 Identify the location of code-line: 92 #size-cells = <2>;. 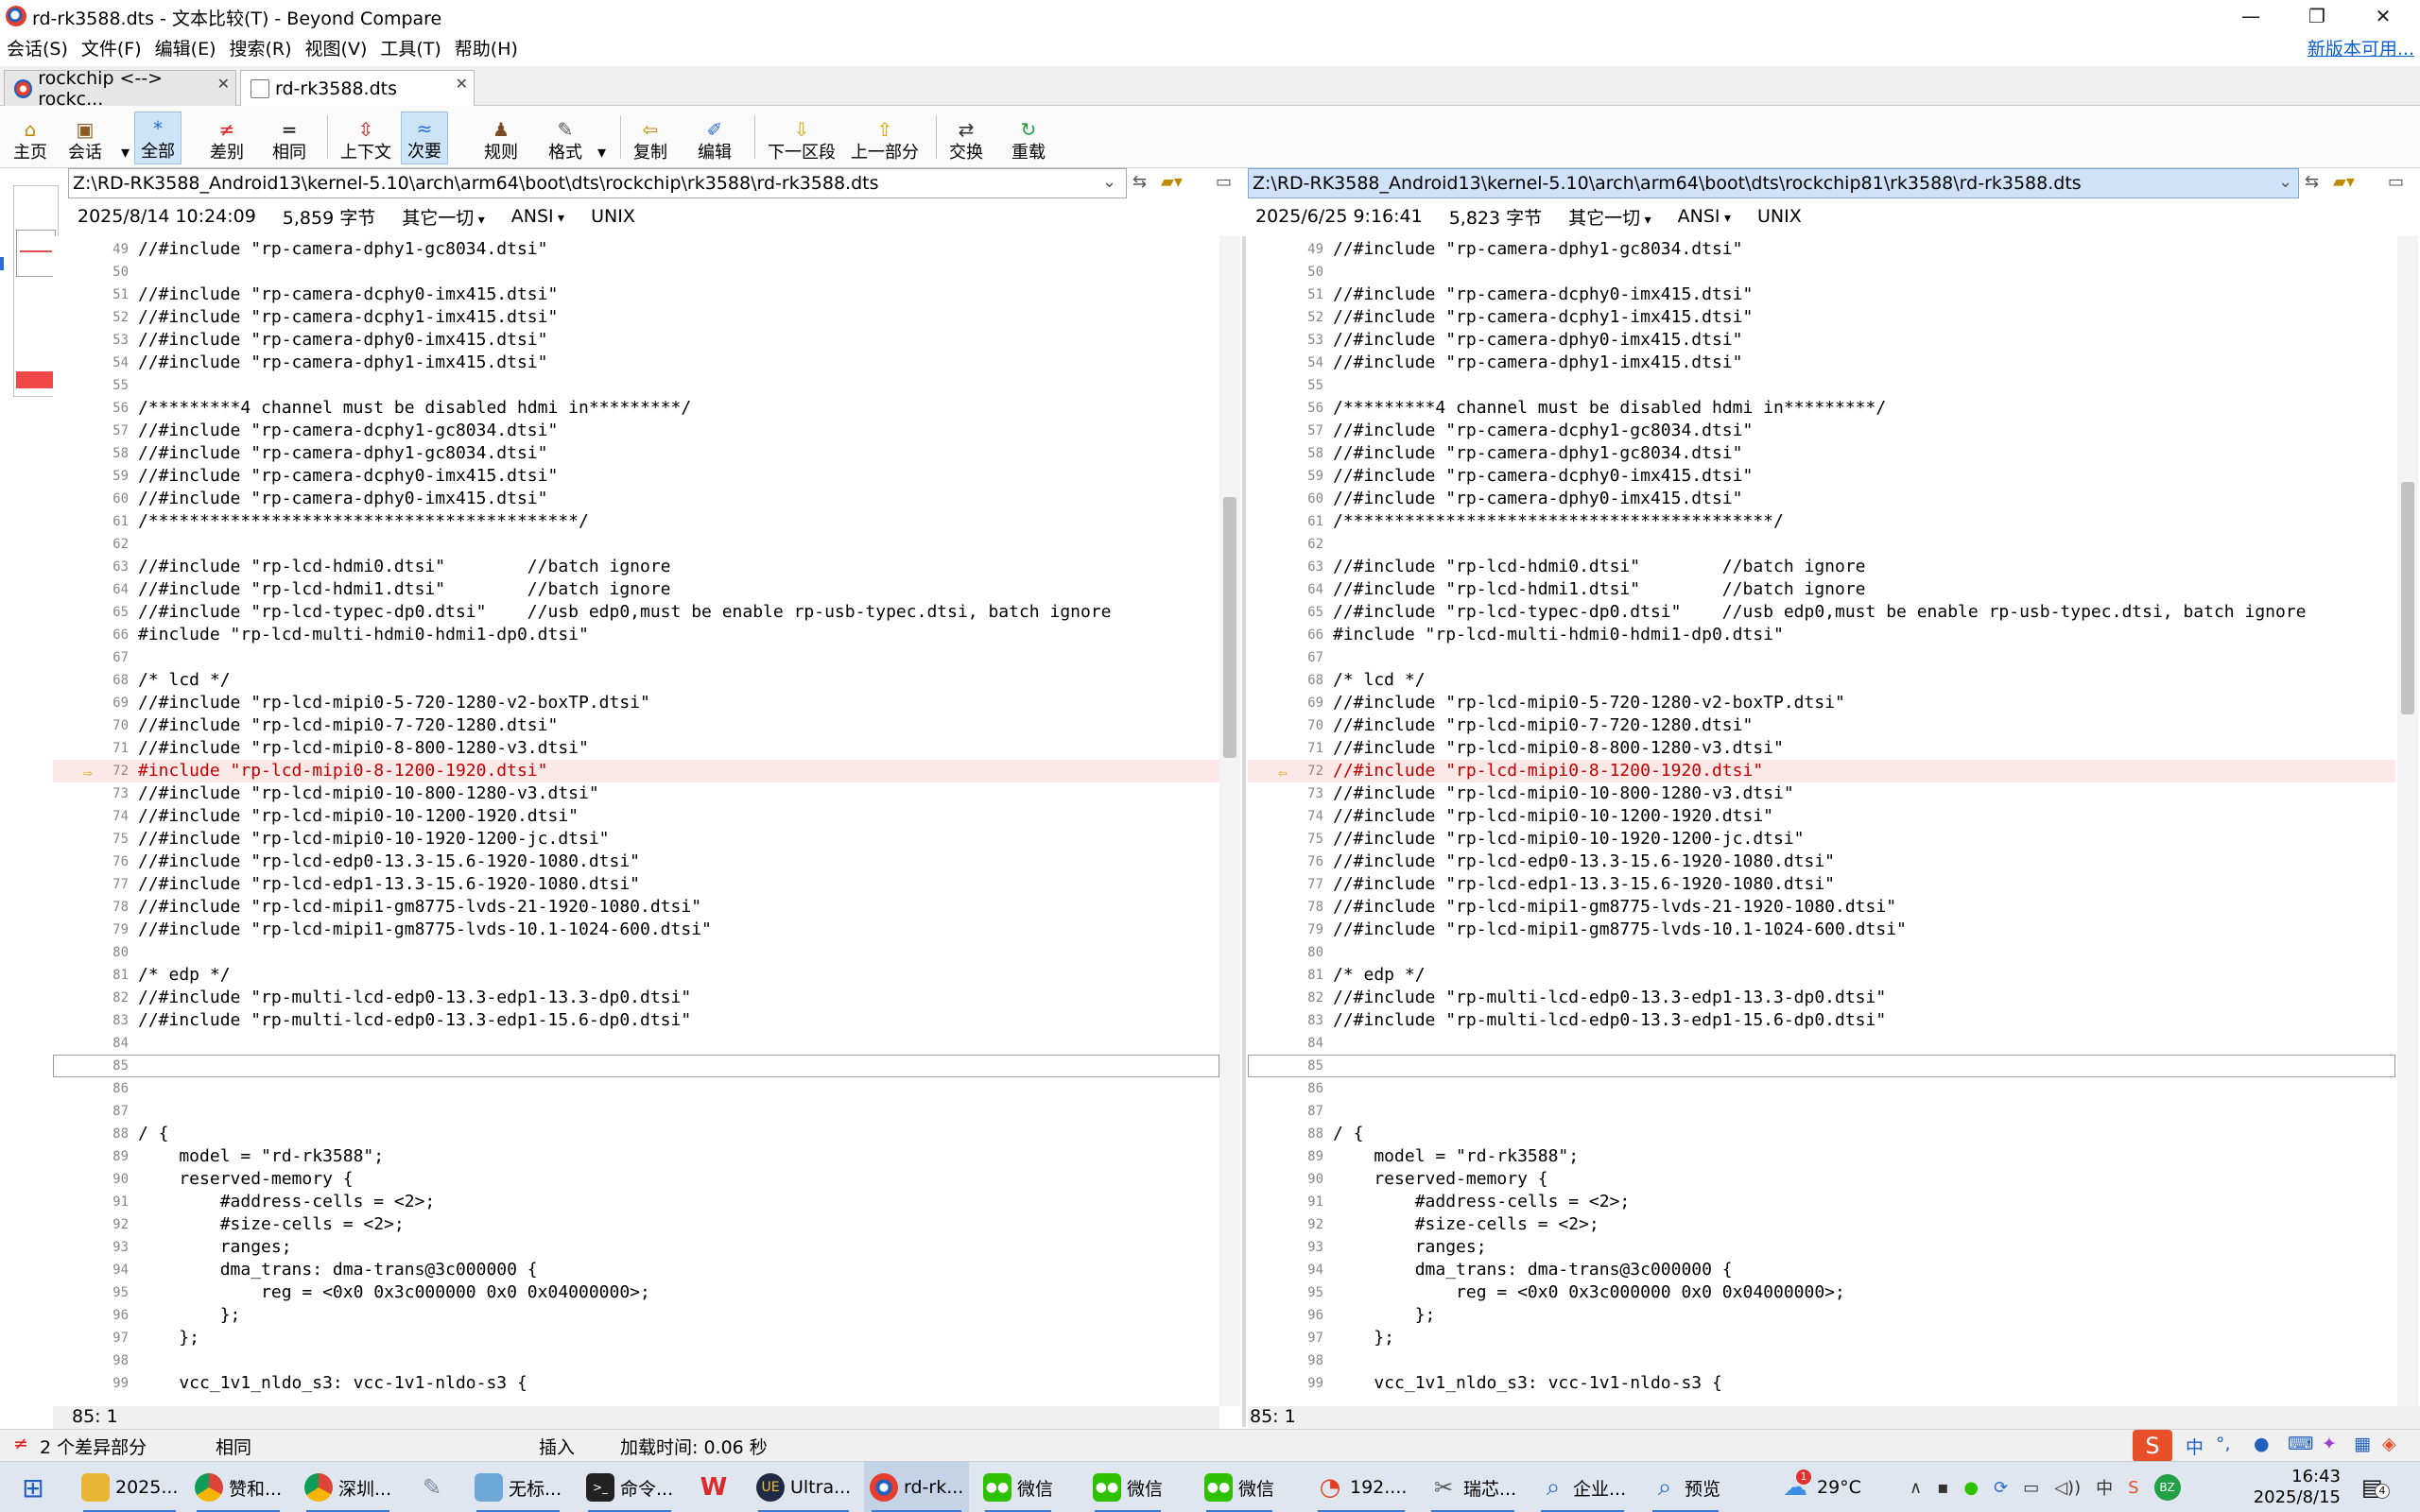
(636, 1224).